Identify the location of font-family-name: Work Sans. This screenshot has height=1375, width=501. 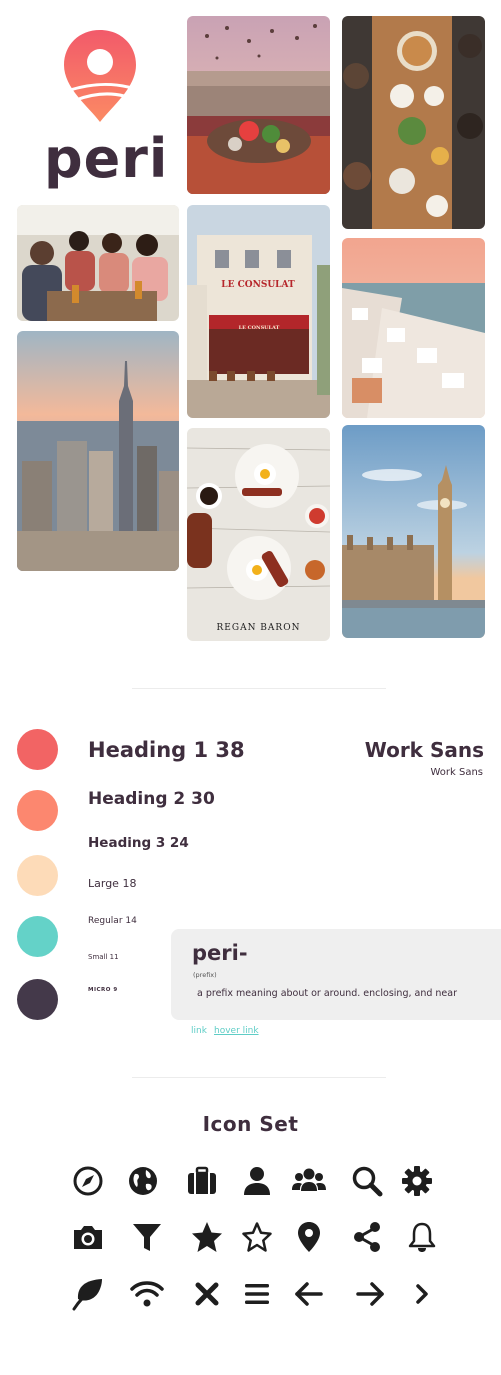
(424, 750).